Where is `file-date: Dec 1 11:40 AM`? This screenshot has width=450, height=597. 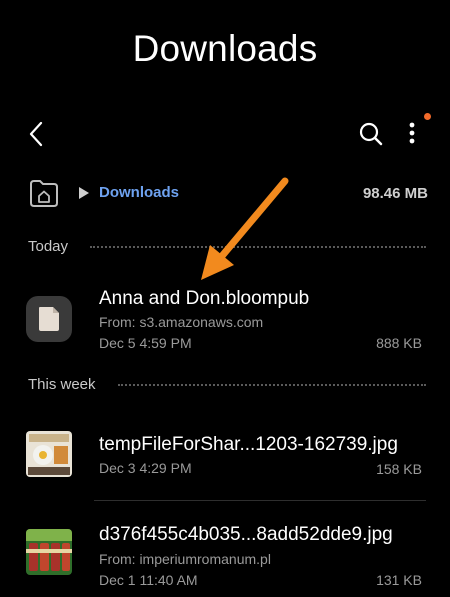
file-date: Dec 1 11:40 AM is located at coordinates (148, 580).